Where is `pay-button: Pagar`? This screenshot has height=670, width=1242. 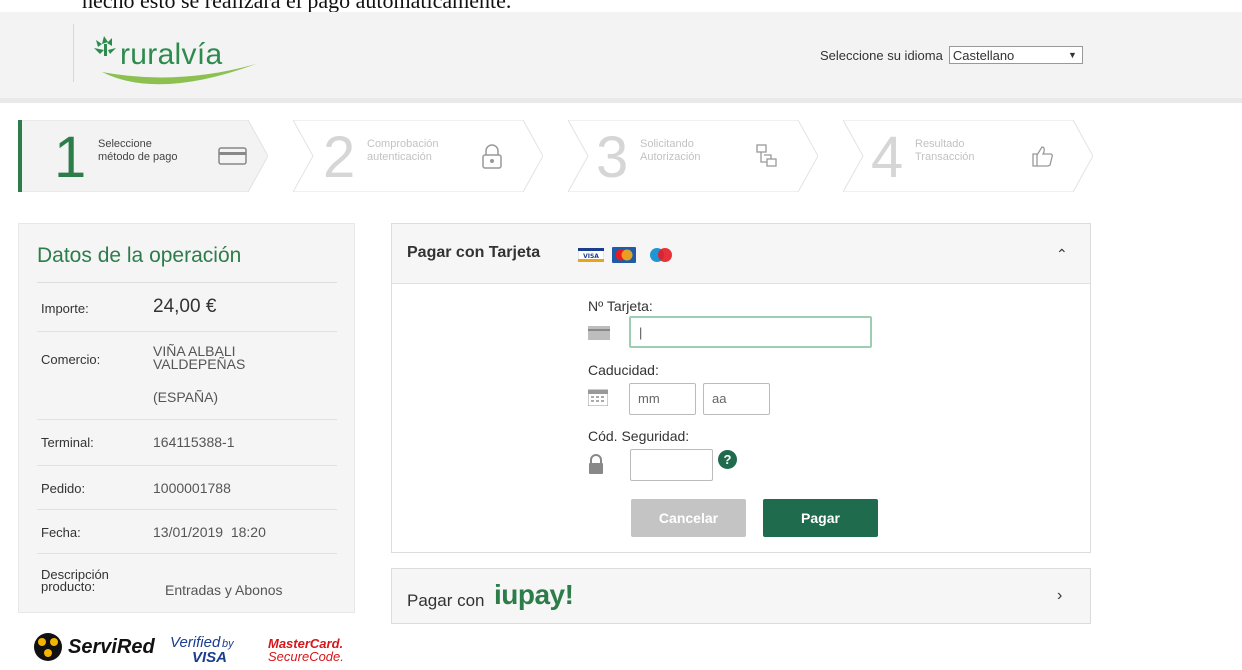
pay-button: Pagar is located at coordinates (820, 518).